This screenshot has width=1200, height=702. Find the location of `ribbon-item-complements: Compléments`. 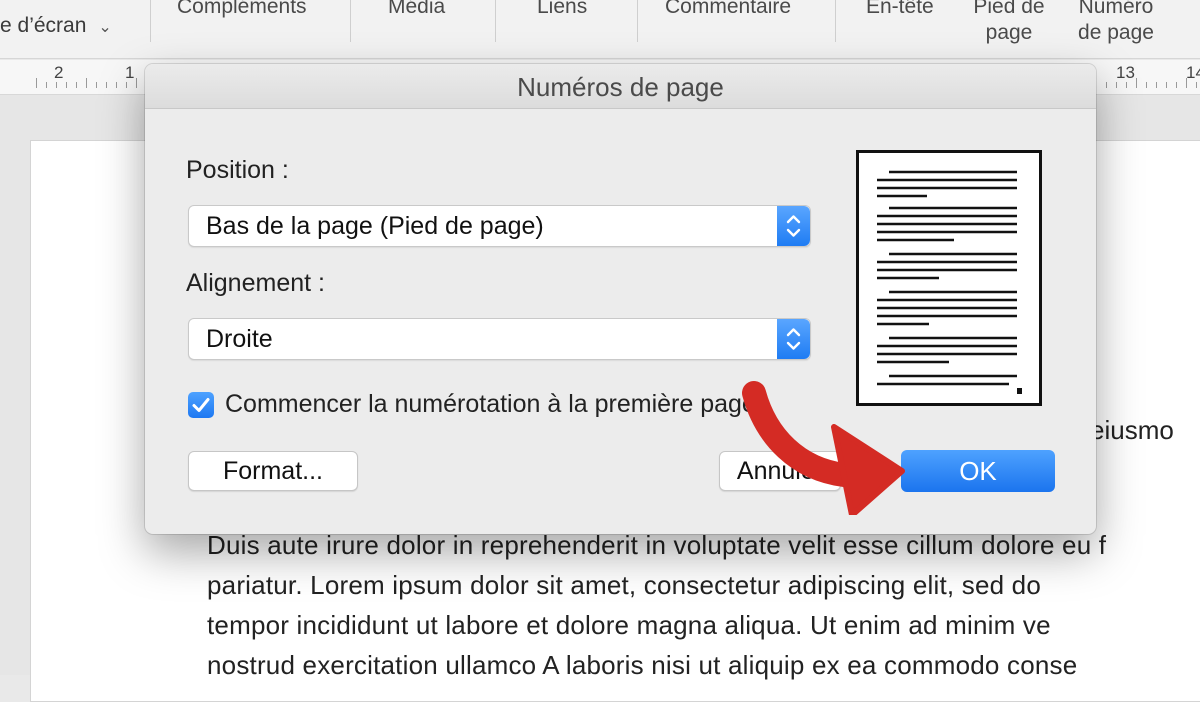

ribbon-item-complements: Compléments is located at coordinates (242, 10).